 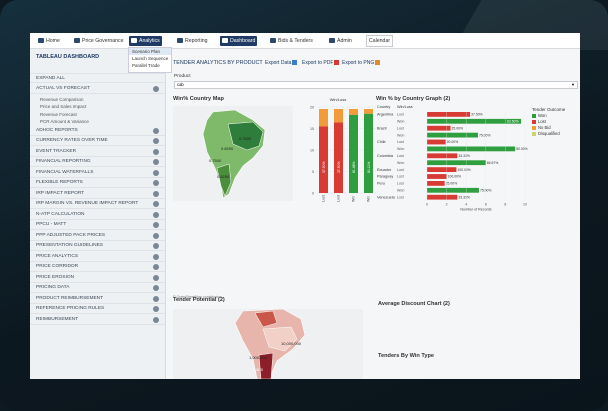 What do you see at coordinates (406, 356) in the screenshot?
I see `tenders-by-win-title: Tenders By Win Type` at bounding box center [406, 356].